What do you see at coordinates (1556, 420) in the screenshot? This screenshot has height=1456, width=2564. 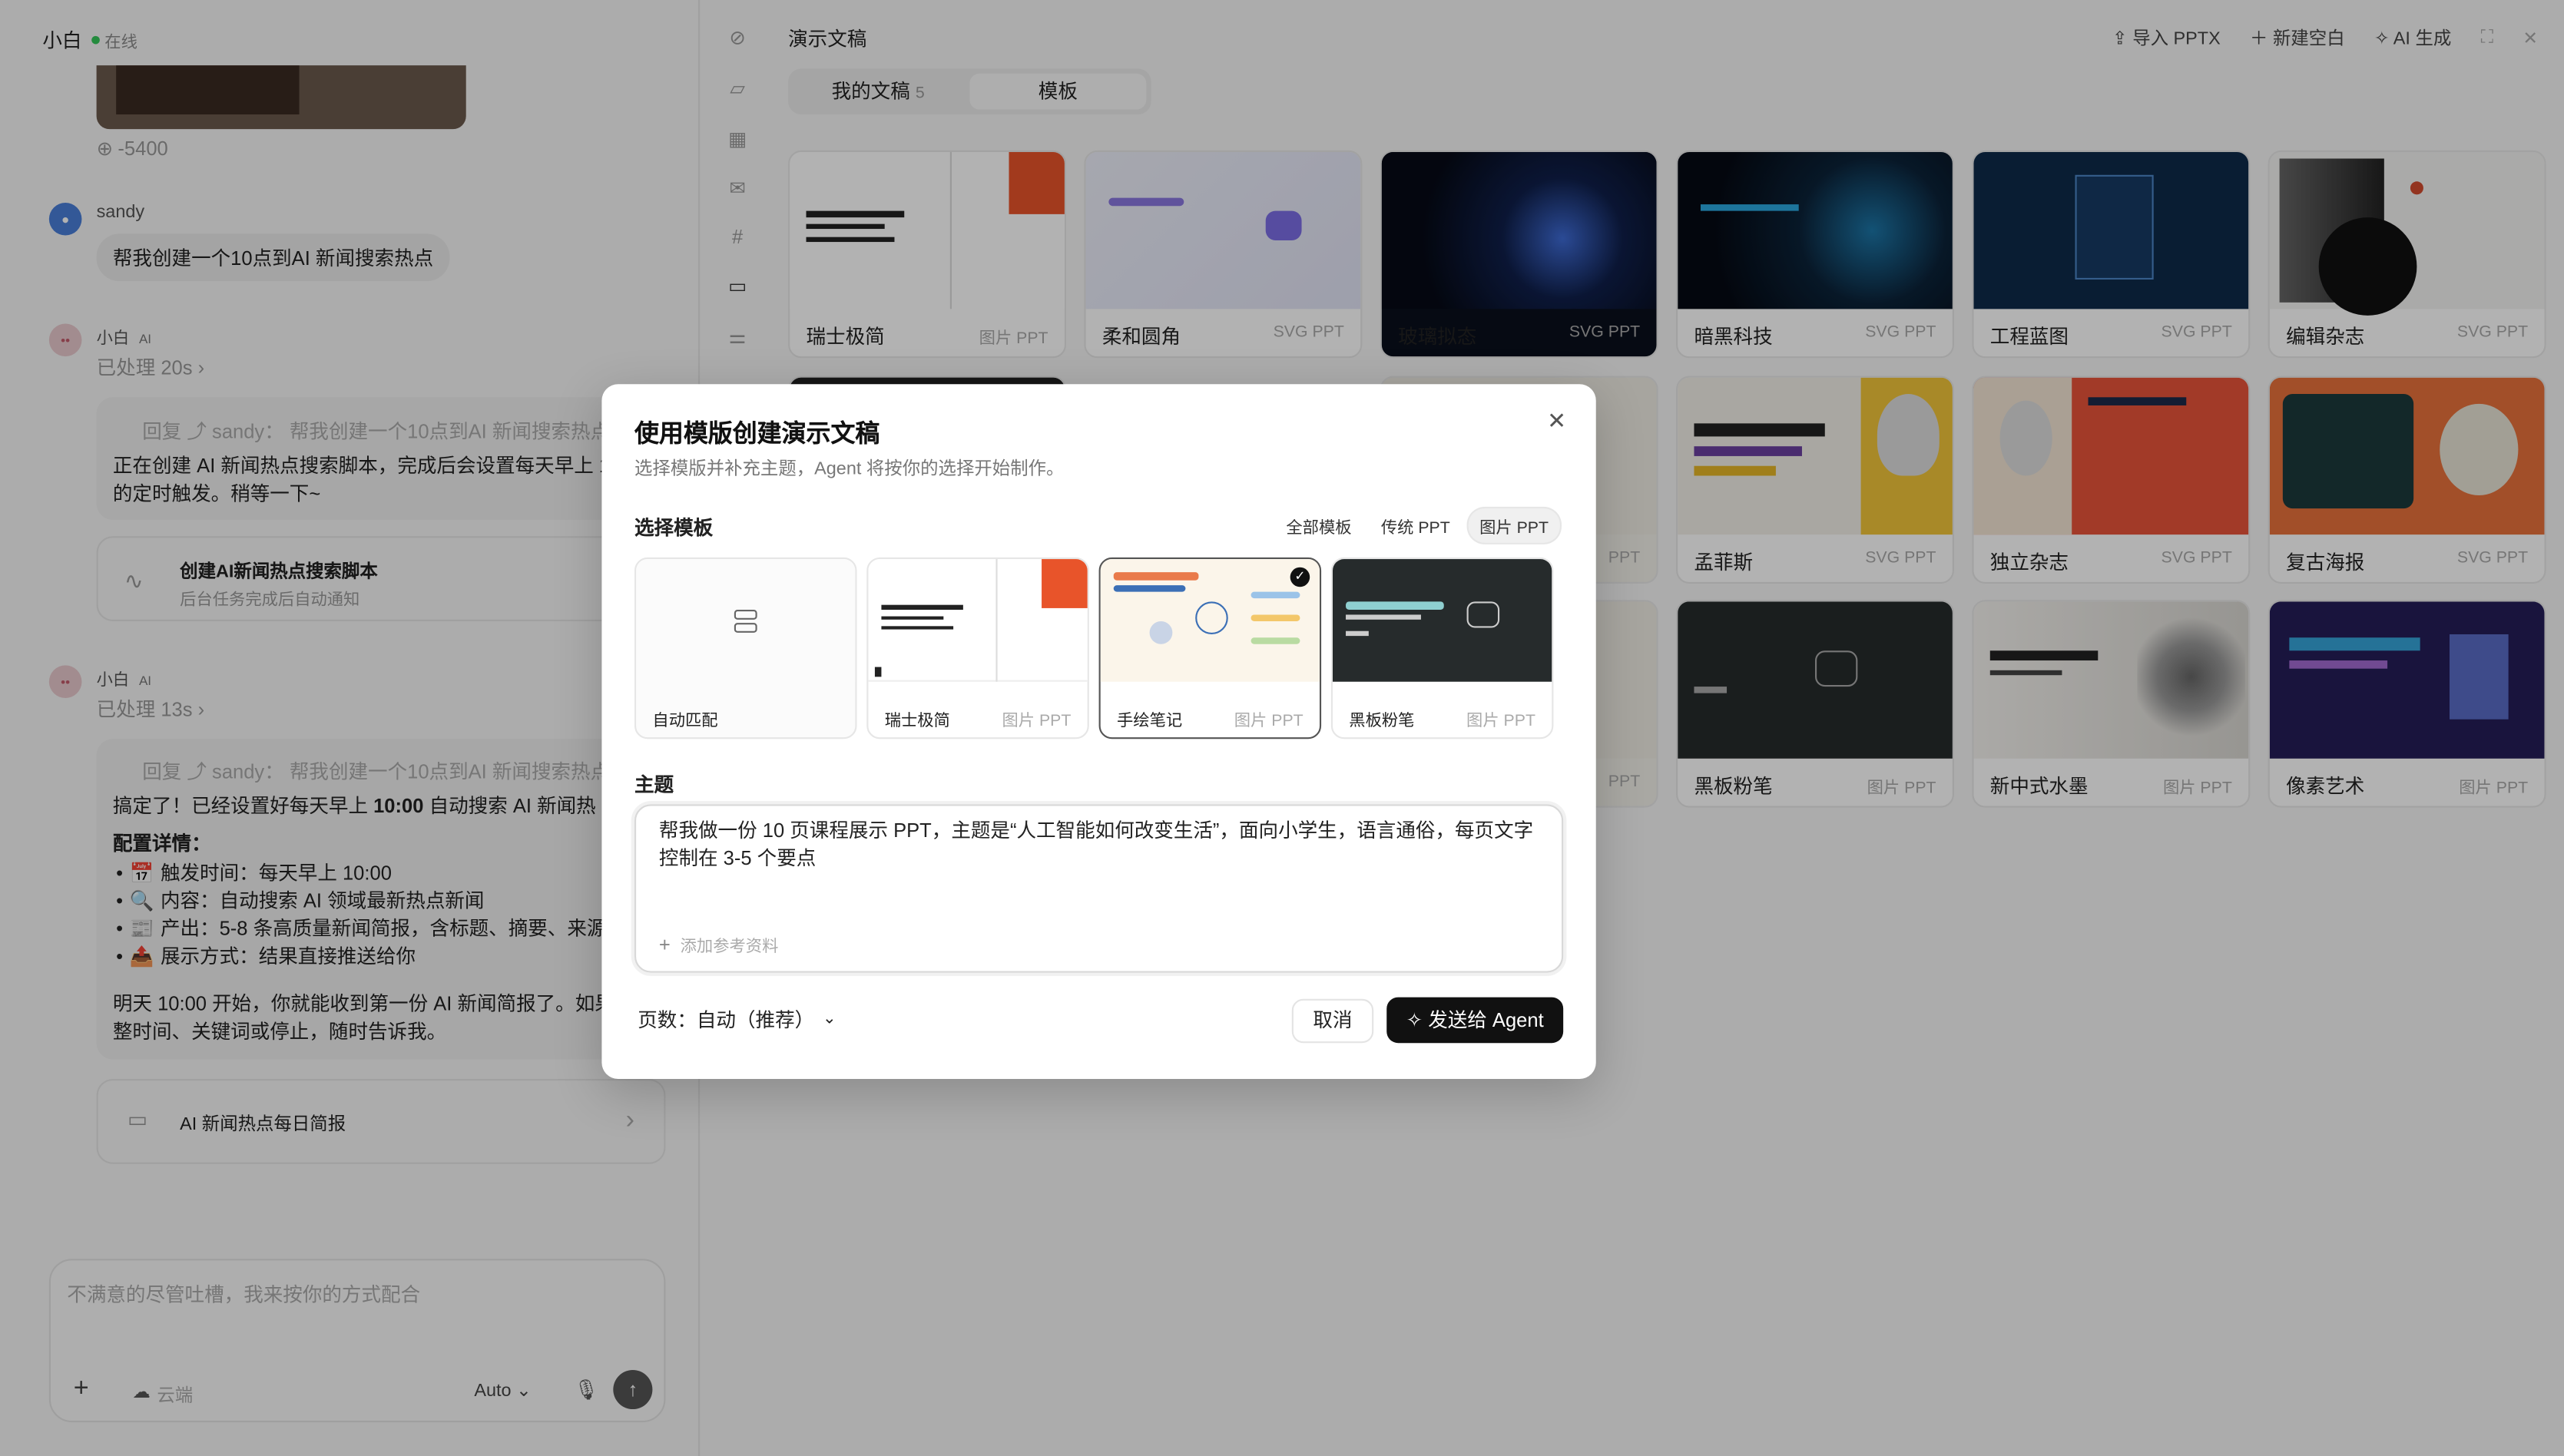 I see `close-icon: ✕` at bounding box center [1556, 420].